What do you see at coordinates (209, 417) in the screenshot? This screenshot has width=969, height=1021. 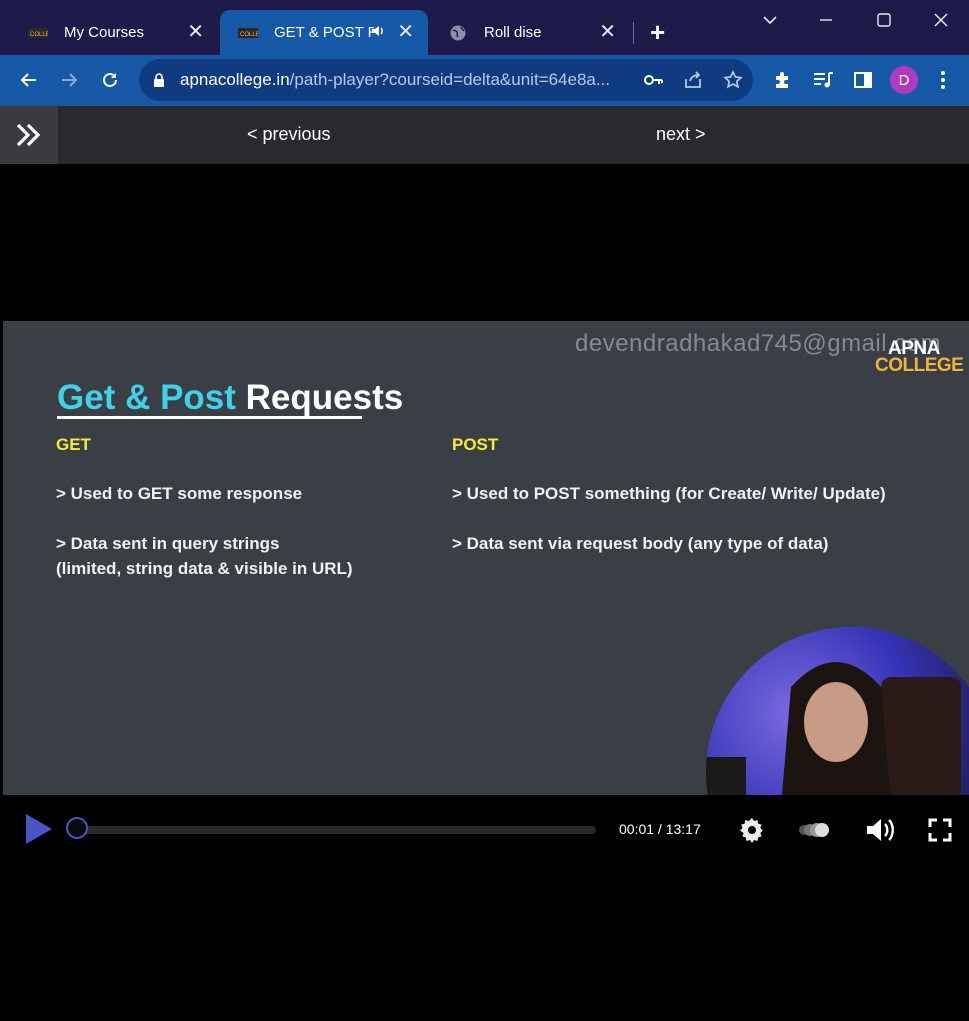 I see `title-underline` at bounding box center [209, 417].